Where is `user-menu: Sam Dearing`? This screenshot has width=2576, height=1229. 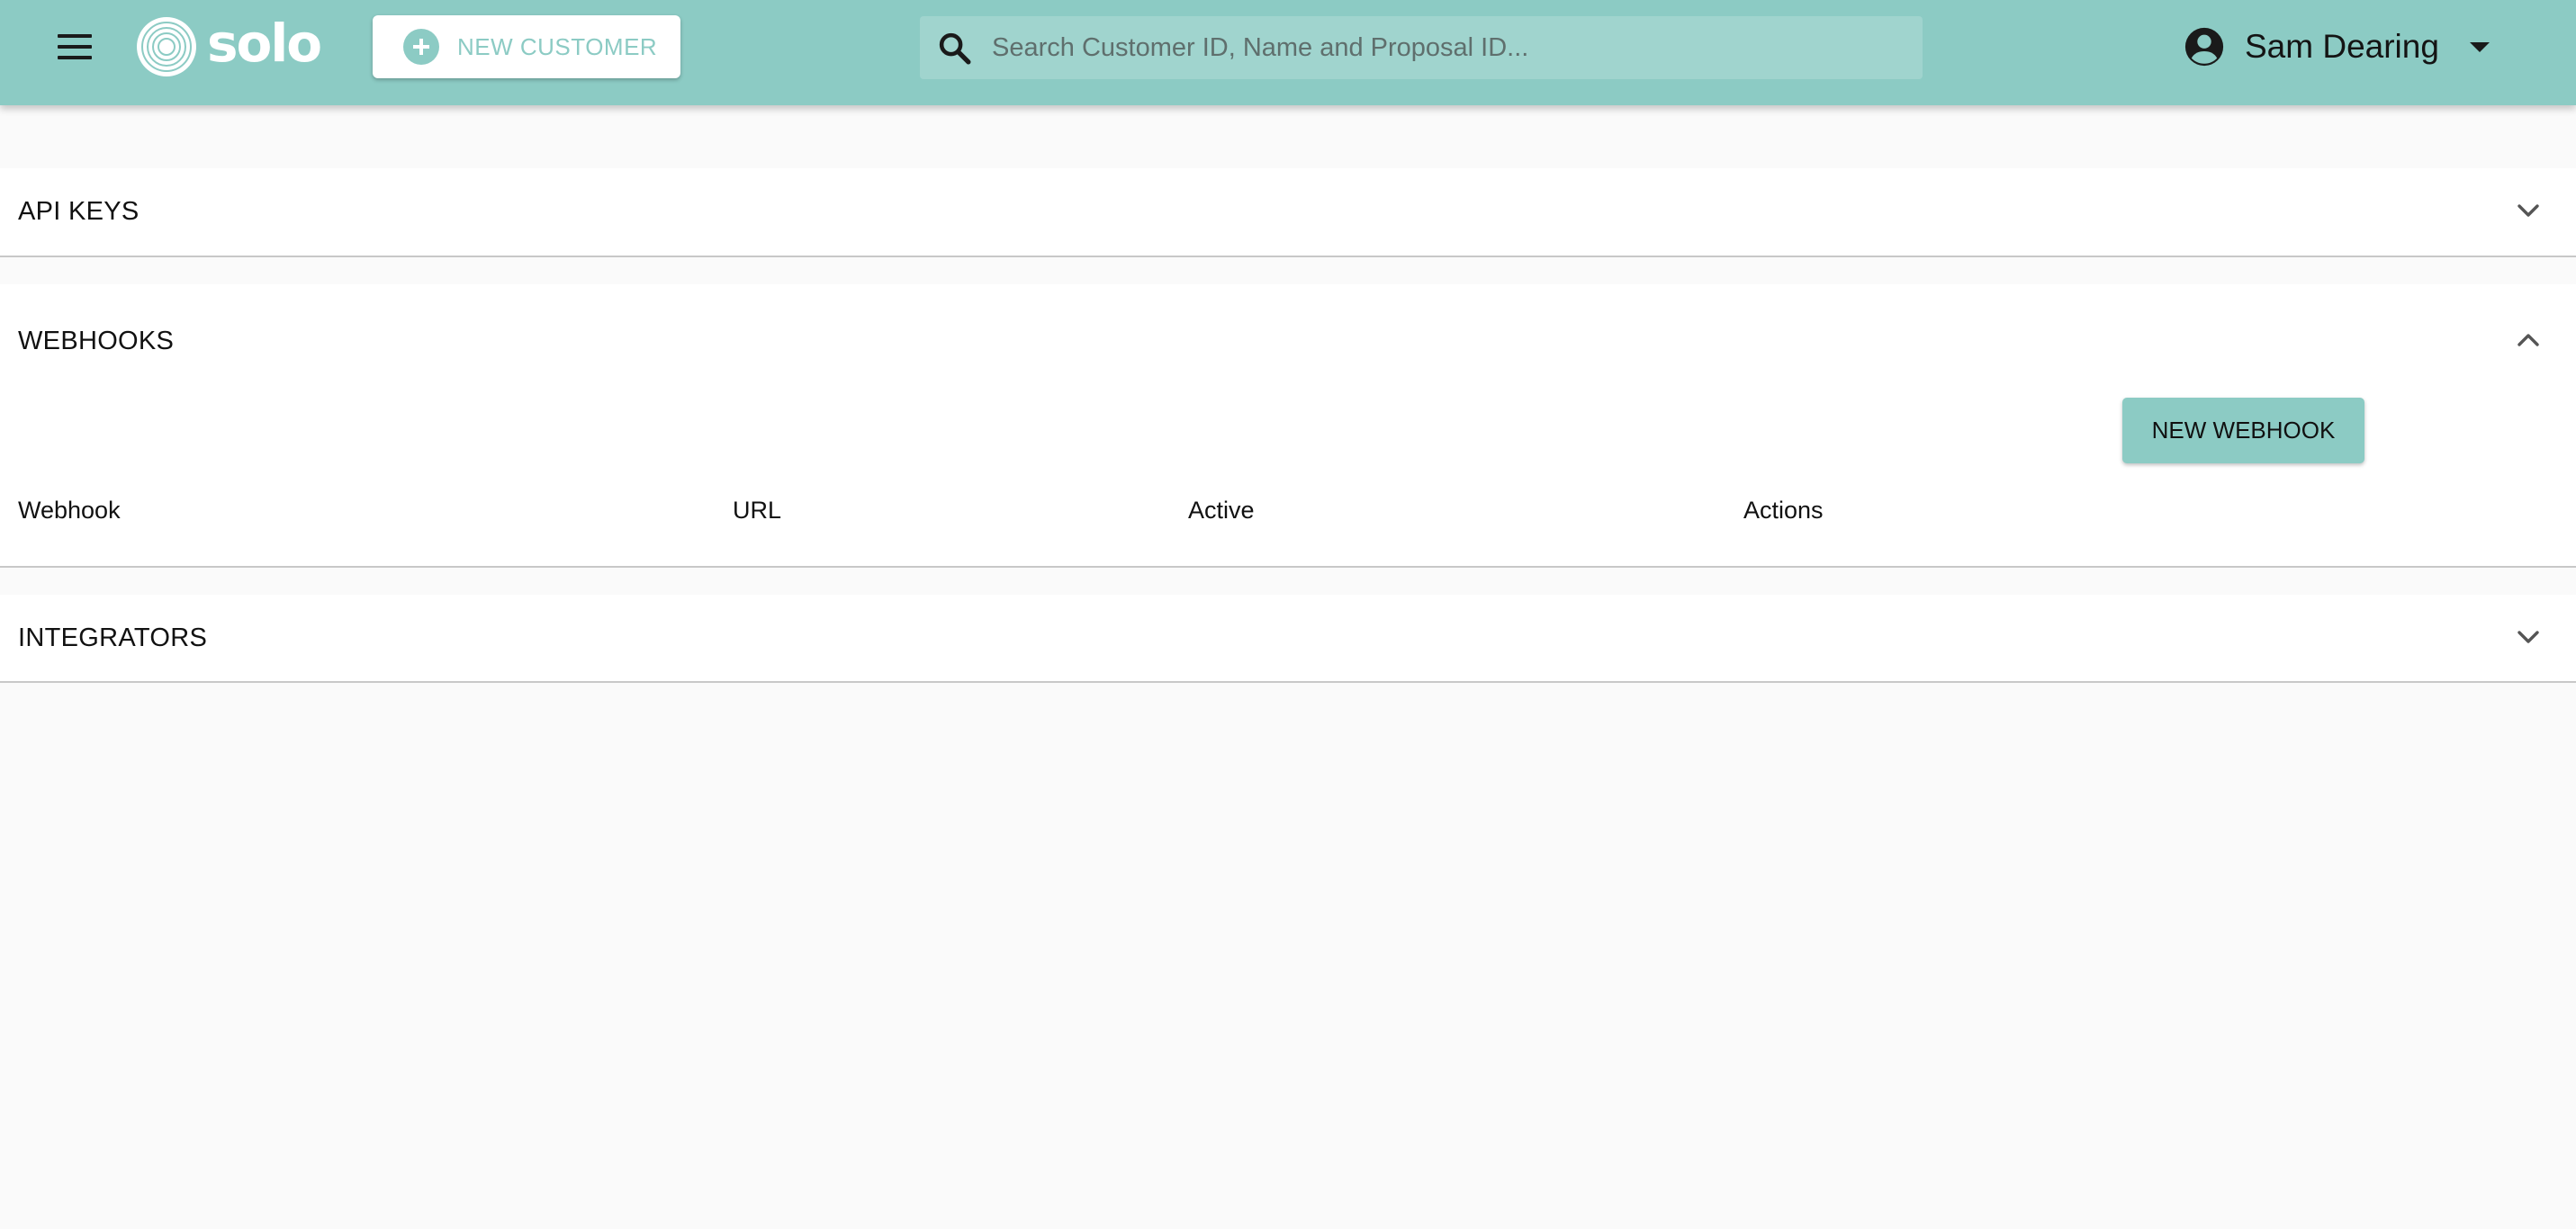
user-menu: Sam Dearing is located at coordinates (2337, 47).